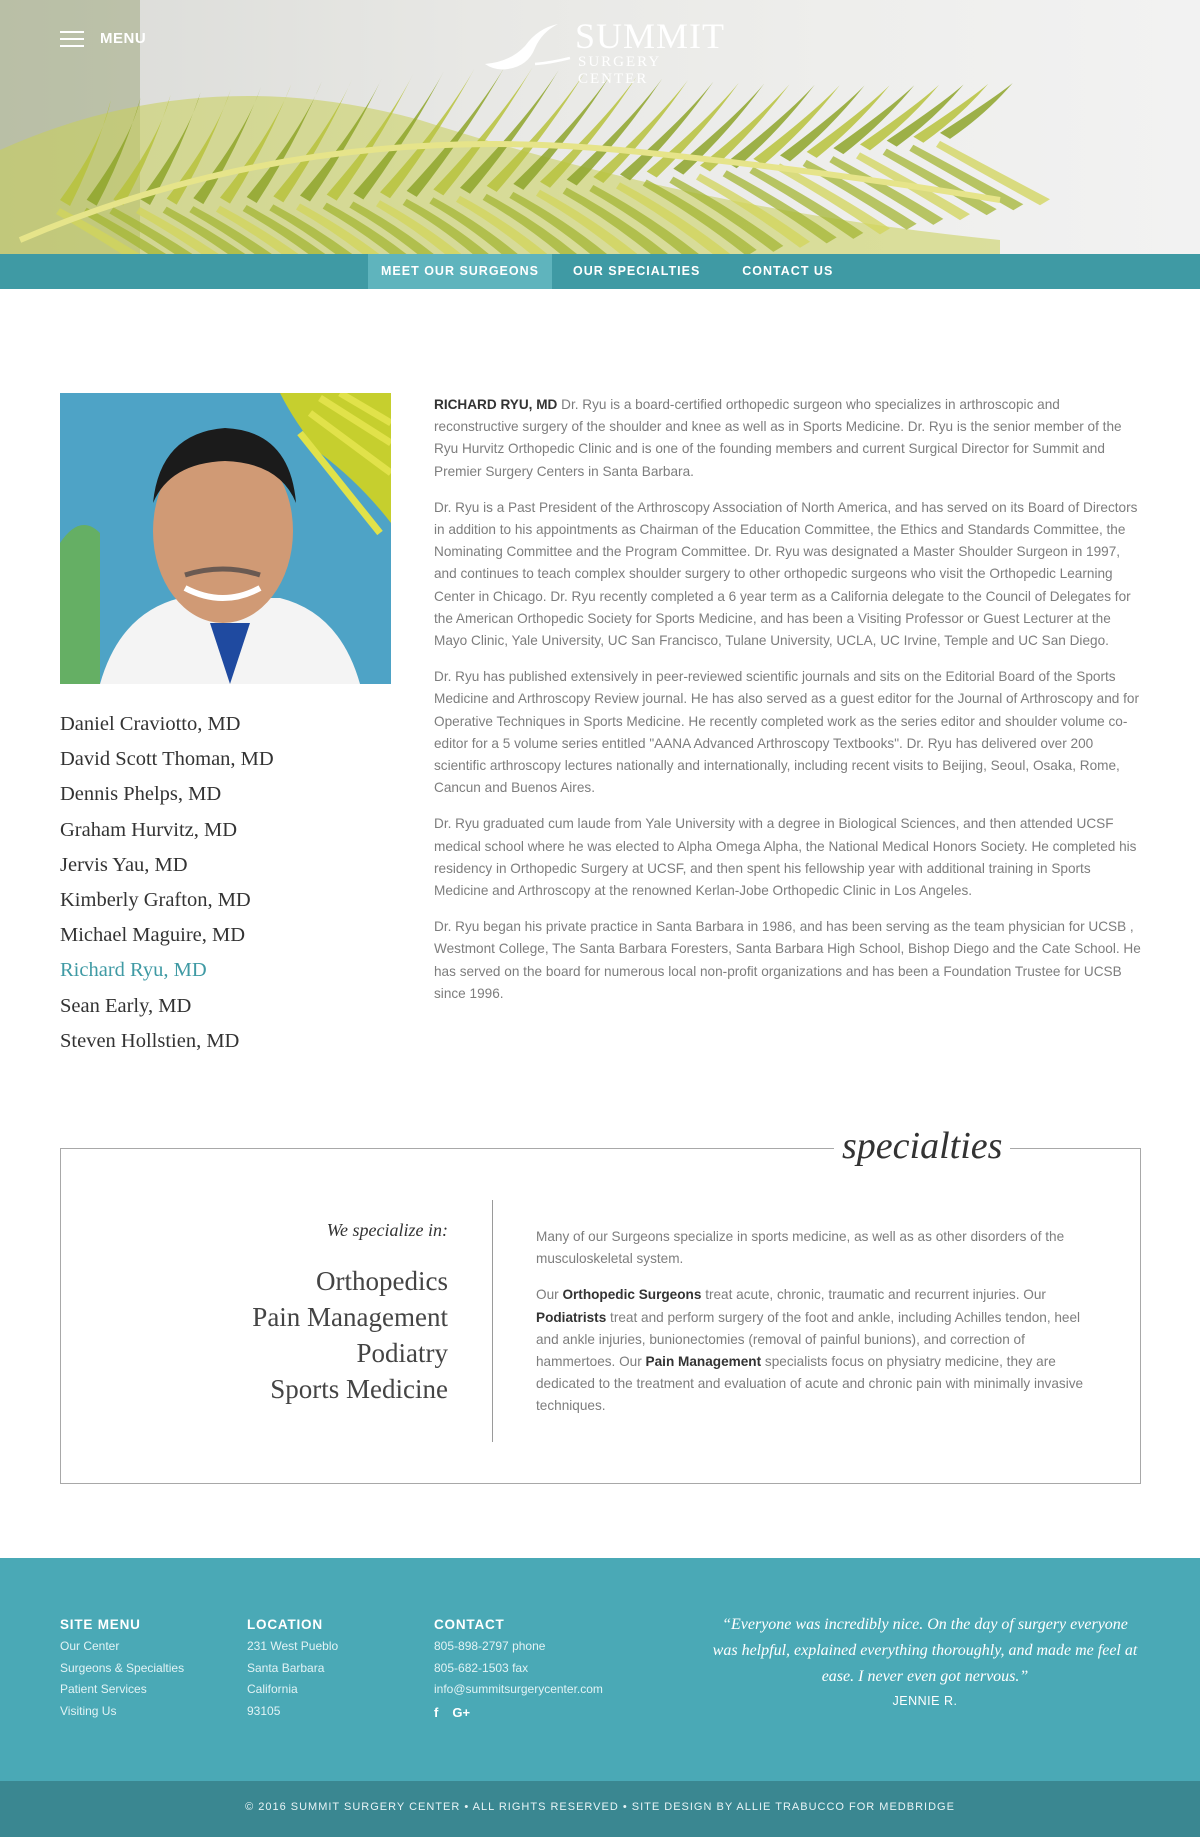 The image size is (1200, 1837). What do you see at coordinates (469, 1624) in the screenshot?
I see `footer-heading: CONTACT` at bounding box center [469, 1624].